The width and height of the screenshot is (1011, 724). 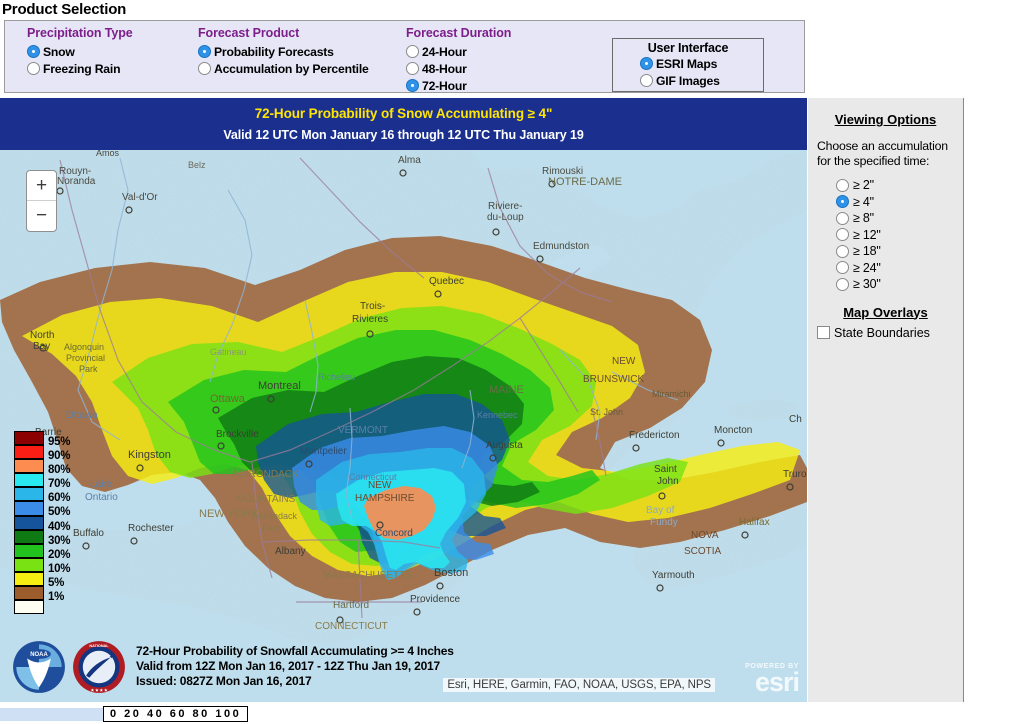 I want to click on map-place-label: Buffalo, so click(x=88, y=533).